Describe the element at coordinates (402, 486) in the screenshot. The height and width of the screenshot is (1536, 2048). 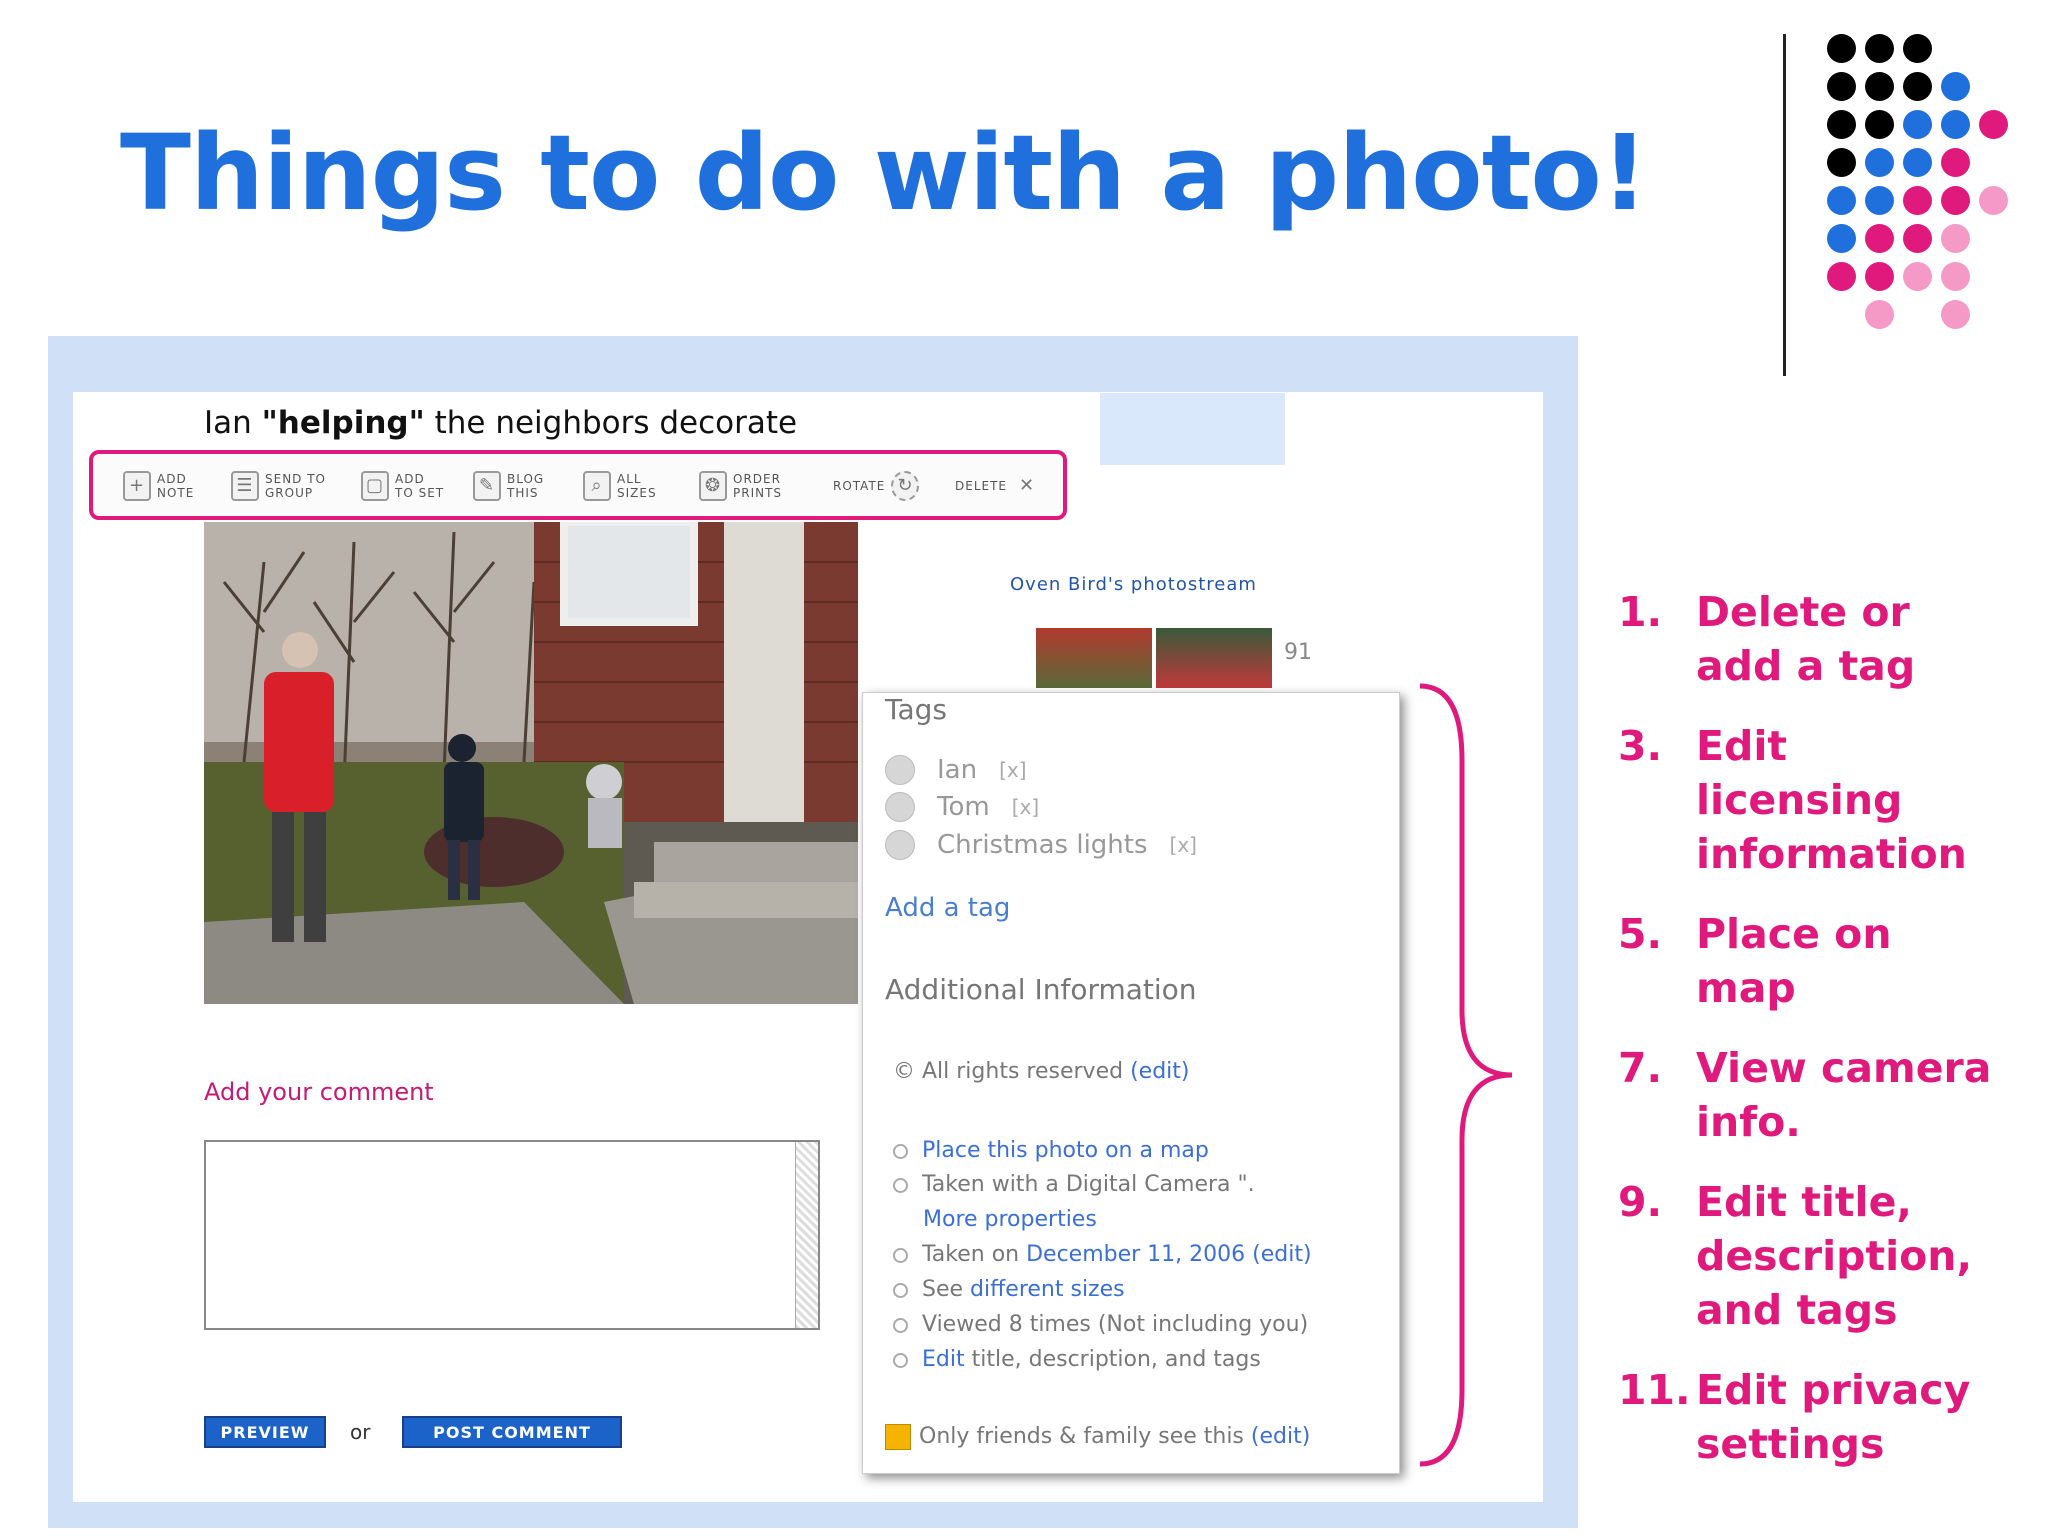
I see `add-to-set-button: ▢ ADD TO SET` at that location.